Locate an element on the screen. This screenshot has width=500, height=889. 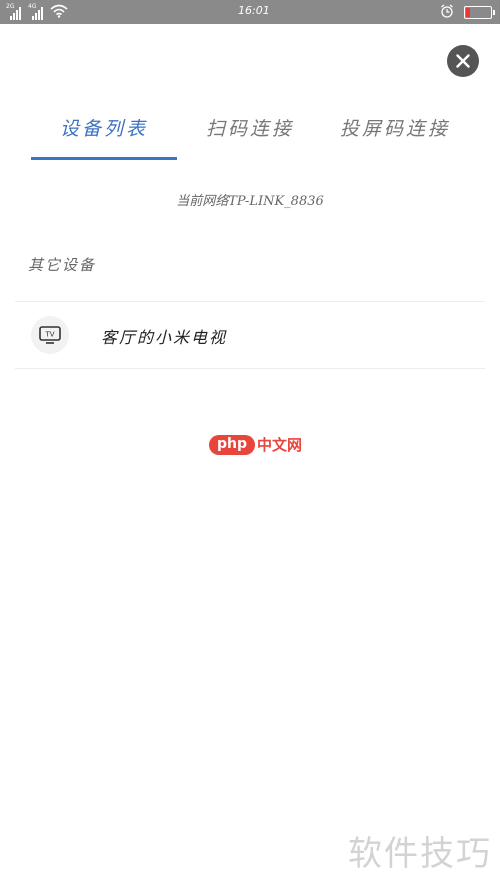
signal-icon: 2G is located at coordinates (15, 11).